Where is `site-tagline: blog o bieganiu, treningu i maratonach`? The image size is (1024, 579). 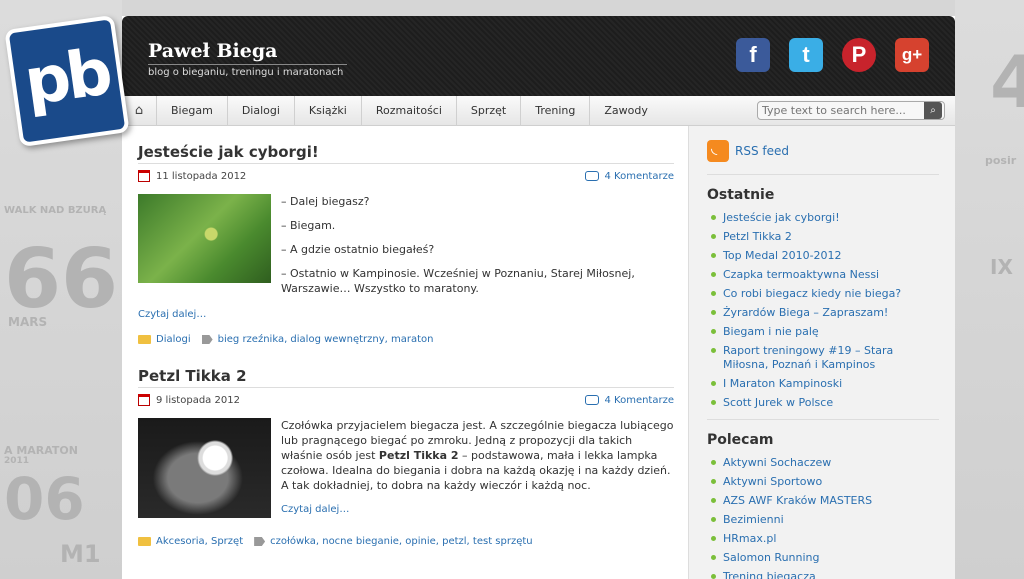 site-tagline: blog o bieganiu, treningu i maratonach is located at coordinates (247, 71).